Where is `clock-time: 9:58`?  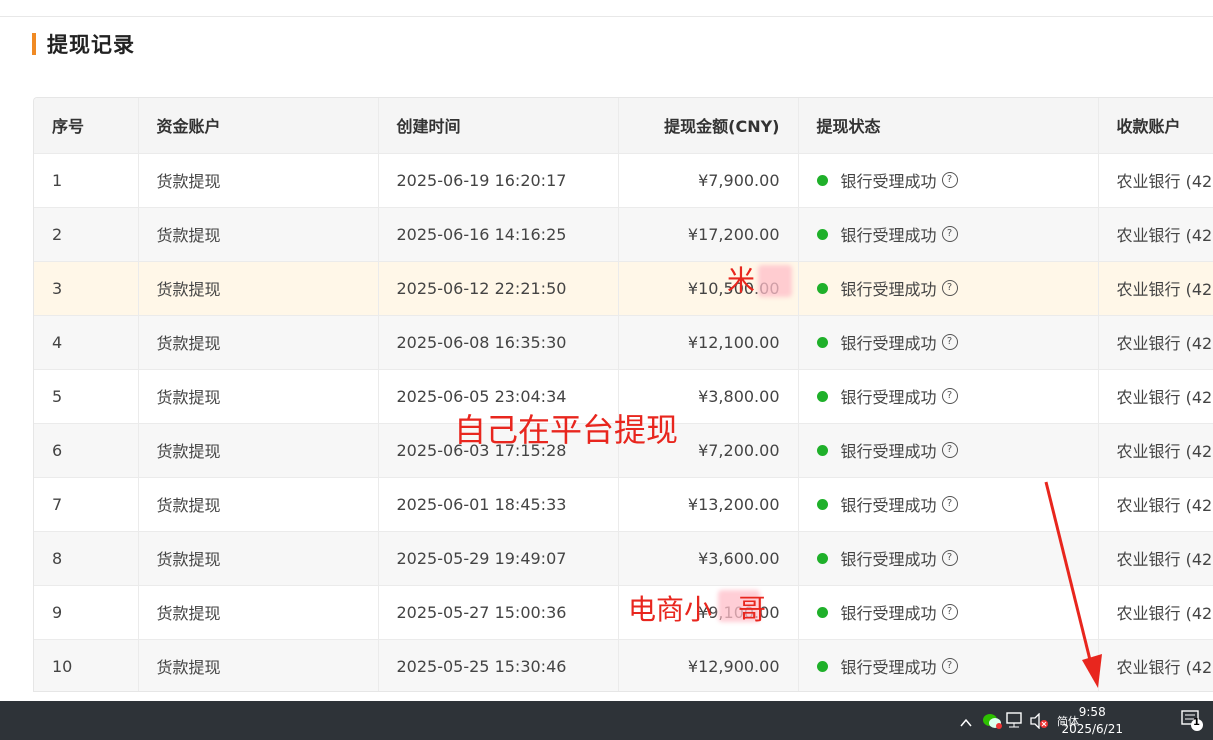
clock-time: 9:58 is located at coordinates (1092, 712).